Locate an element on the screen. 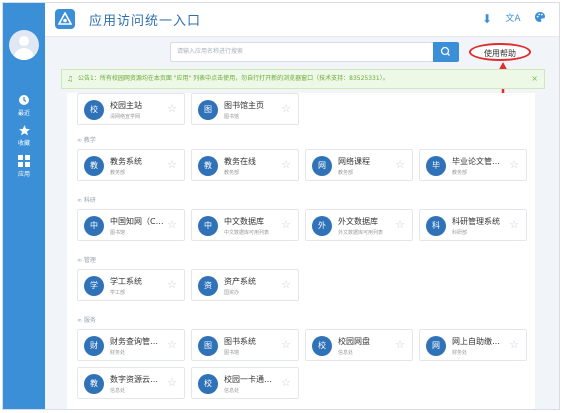 The width and height of the screenshot is (563, 413). app-name: 图书馆主页 is located at coordinates (244, 105).